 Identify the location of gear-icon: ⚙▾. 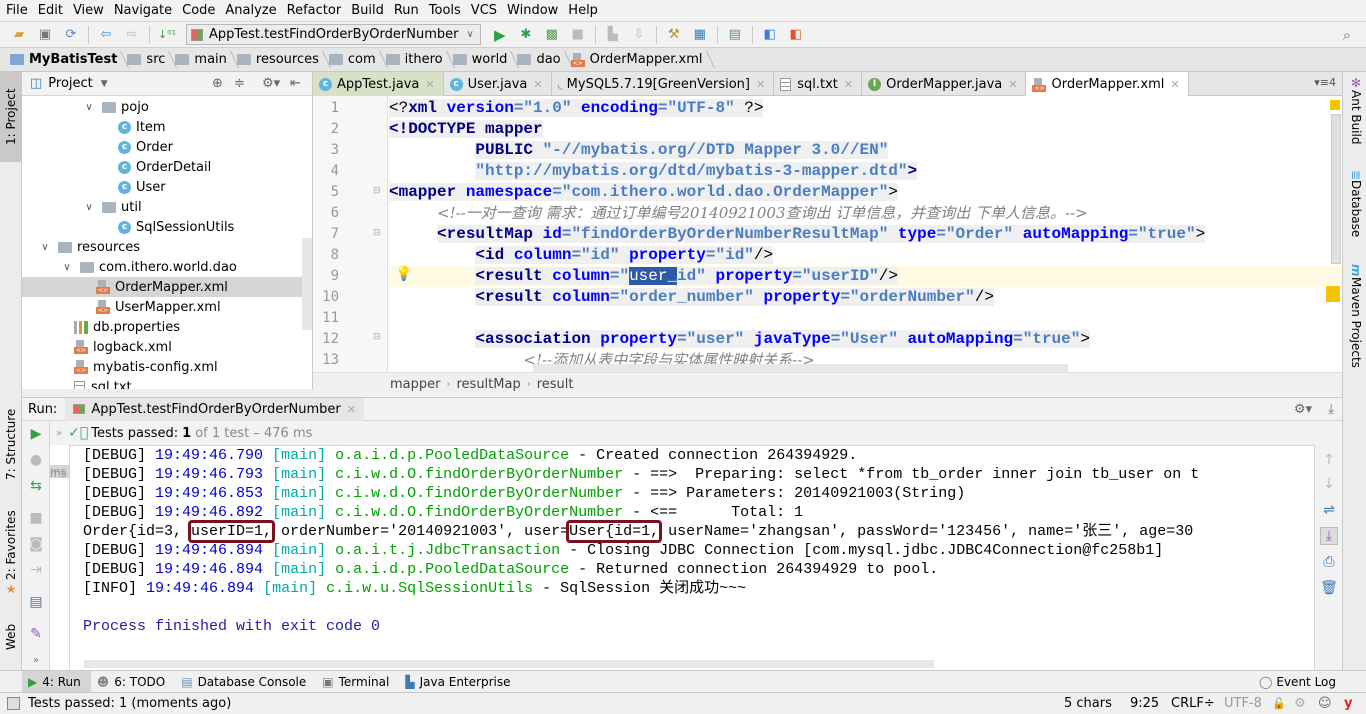
(271, 83).